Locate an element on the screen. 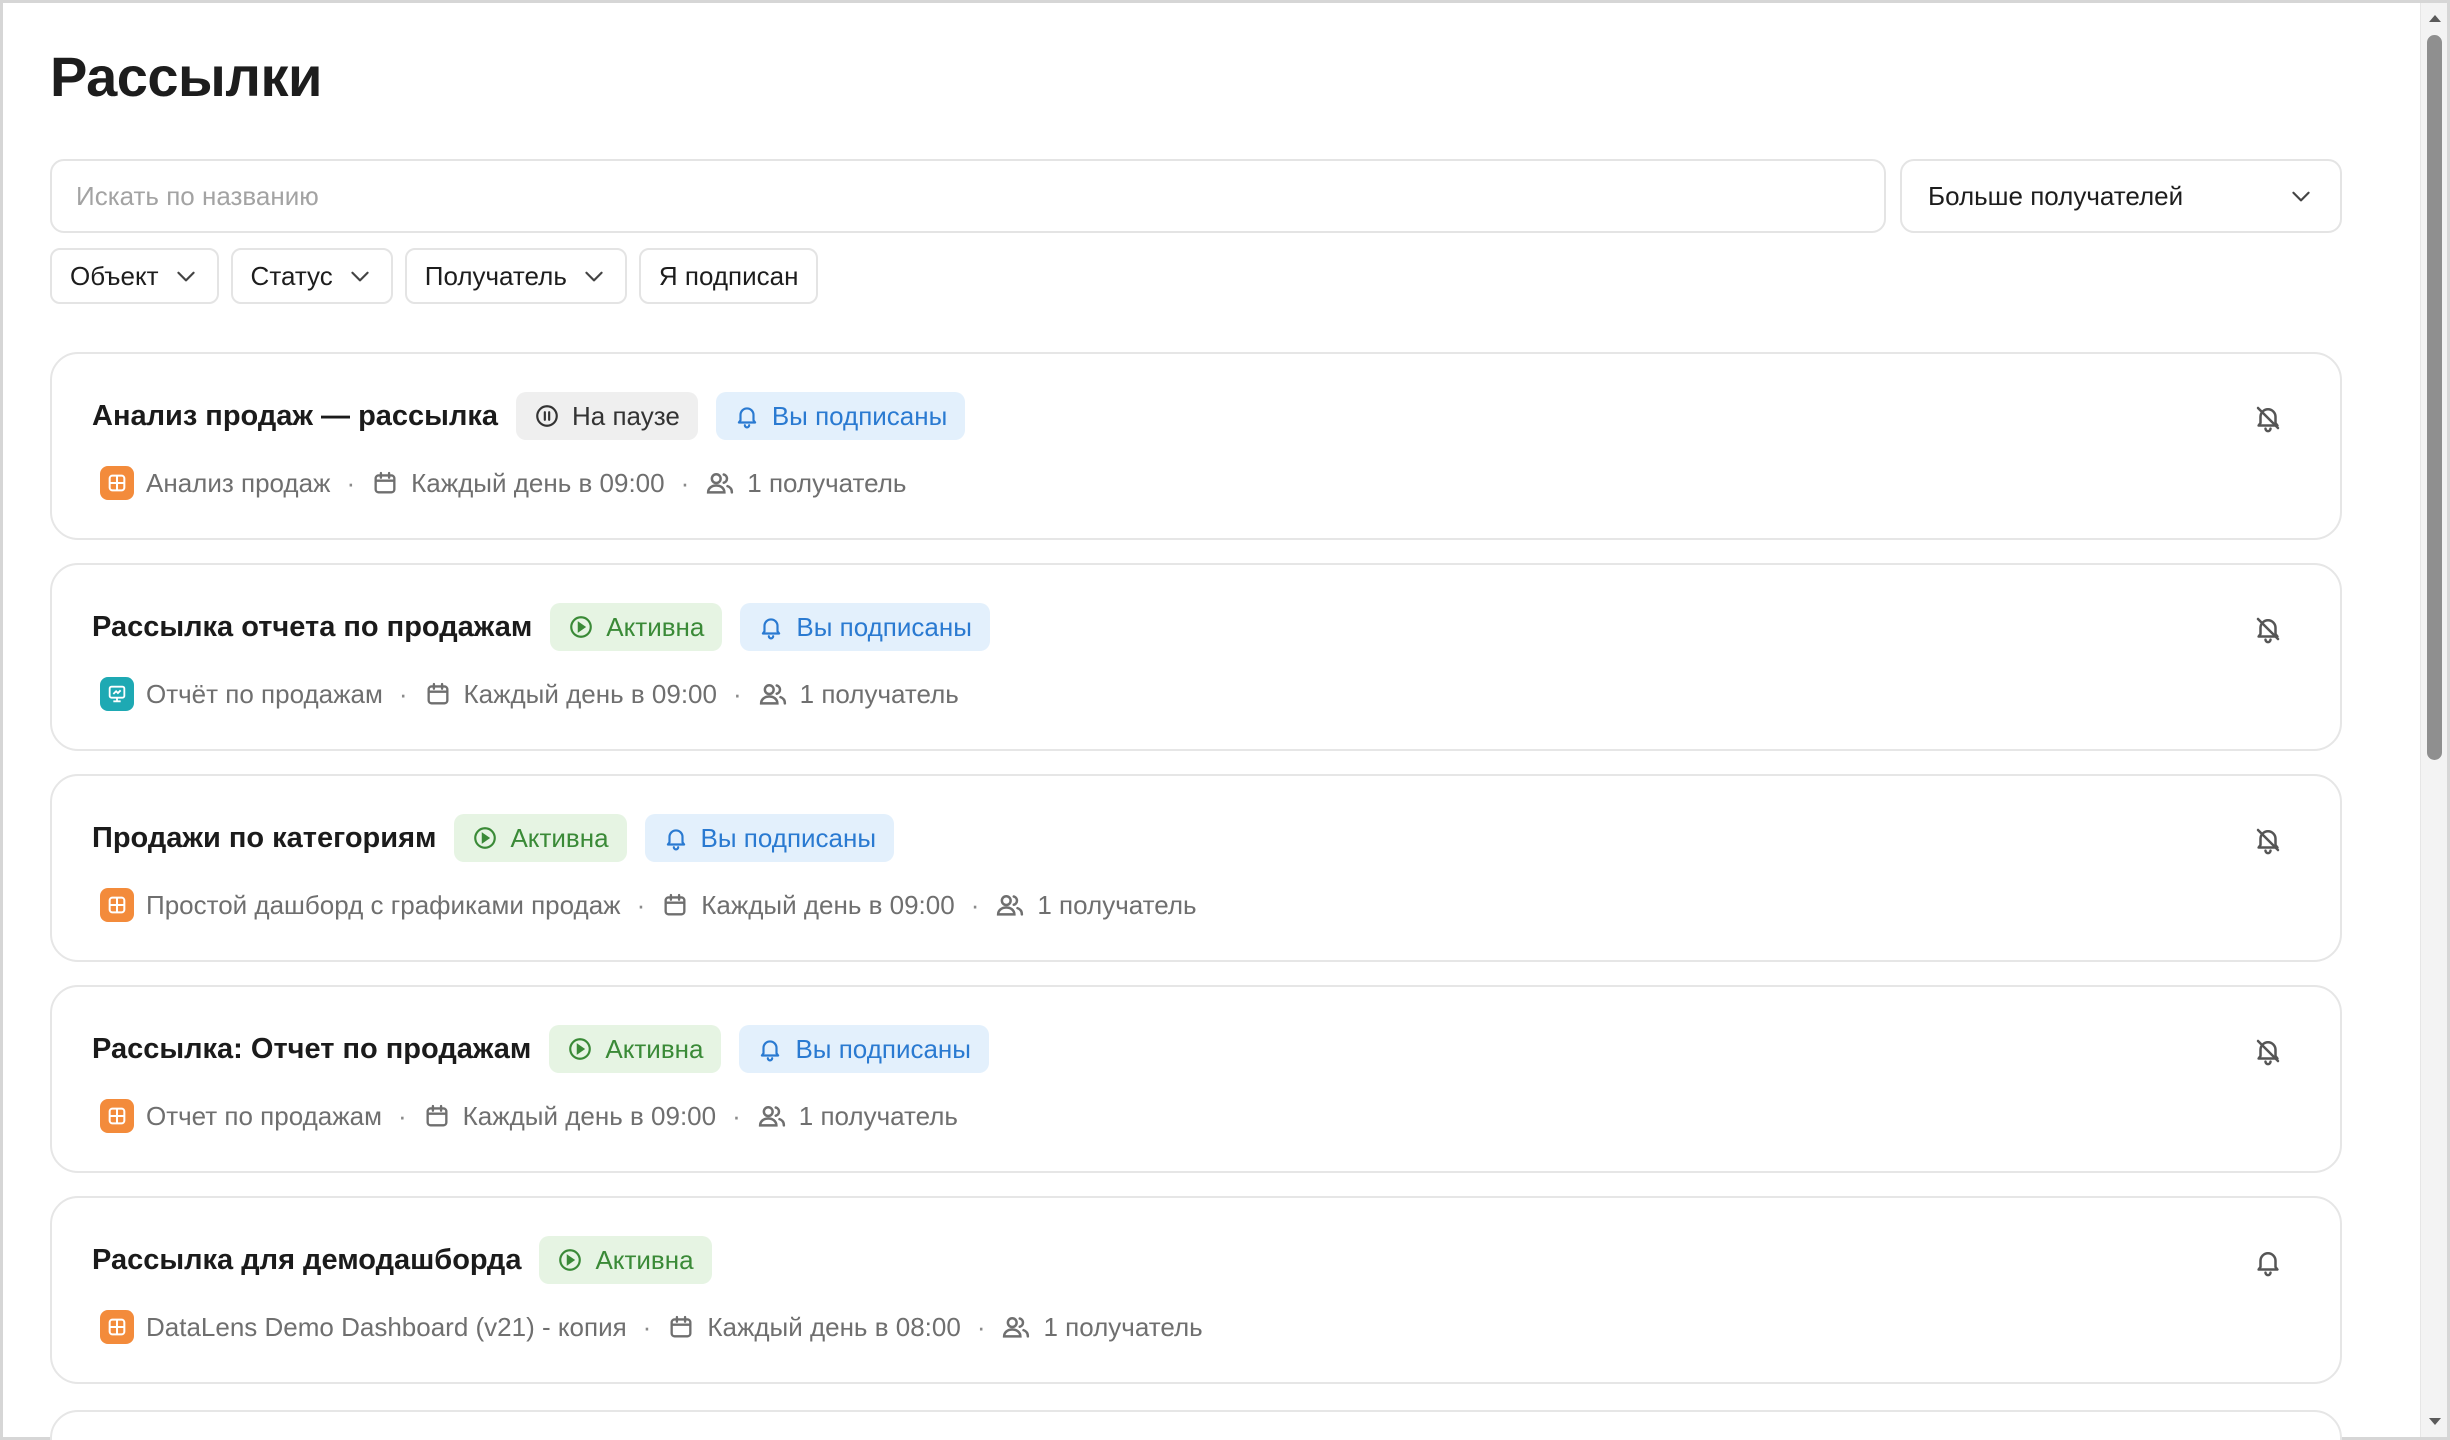  filter-bar: Объект Статус Получатель Я подписан is located at coordinates (434, 276).